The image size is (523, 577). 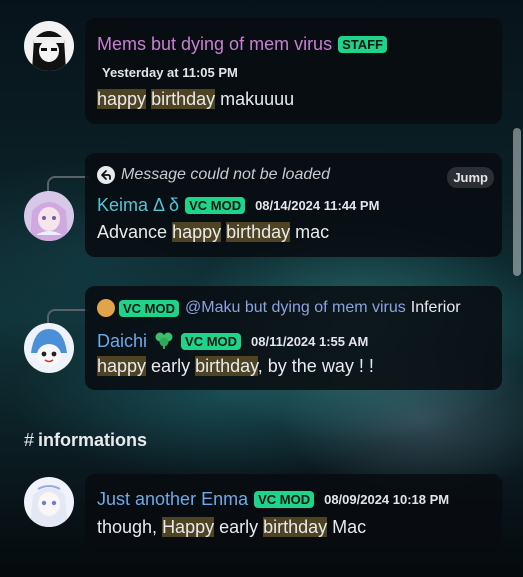 What do you see at coordinates (435, 307) in the screenshot?
I see `reply-text: Inferior` at bounding box center [435, 307].